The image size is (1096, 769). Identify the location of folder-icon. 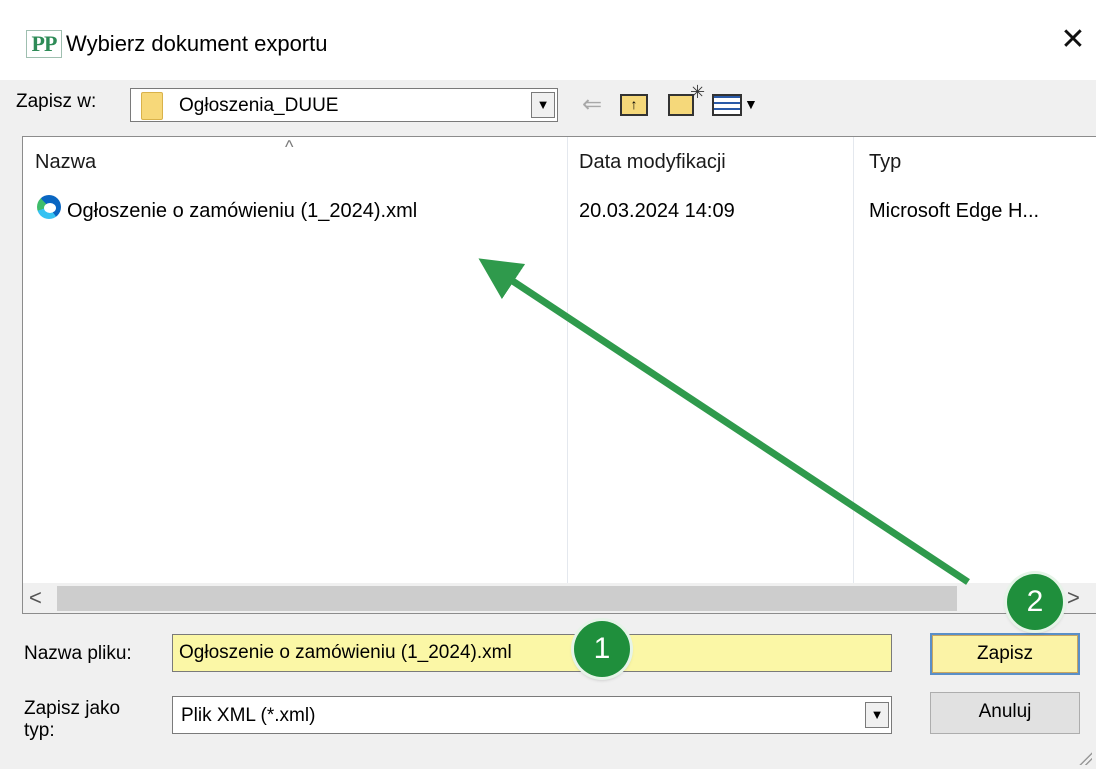
(152, 106).